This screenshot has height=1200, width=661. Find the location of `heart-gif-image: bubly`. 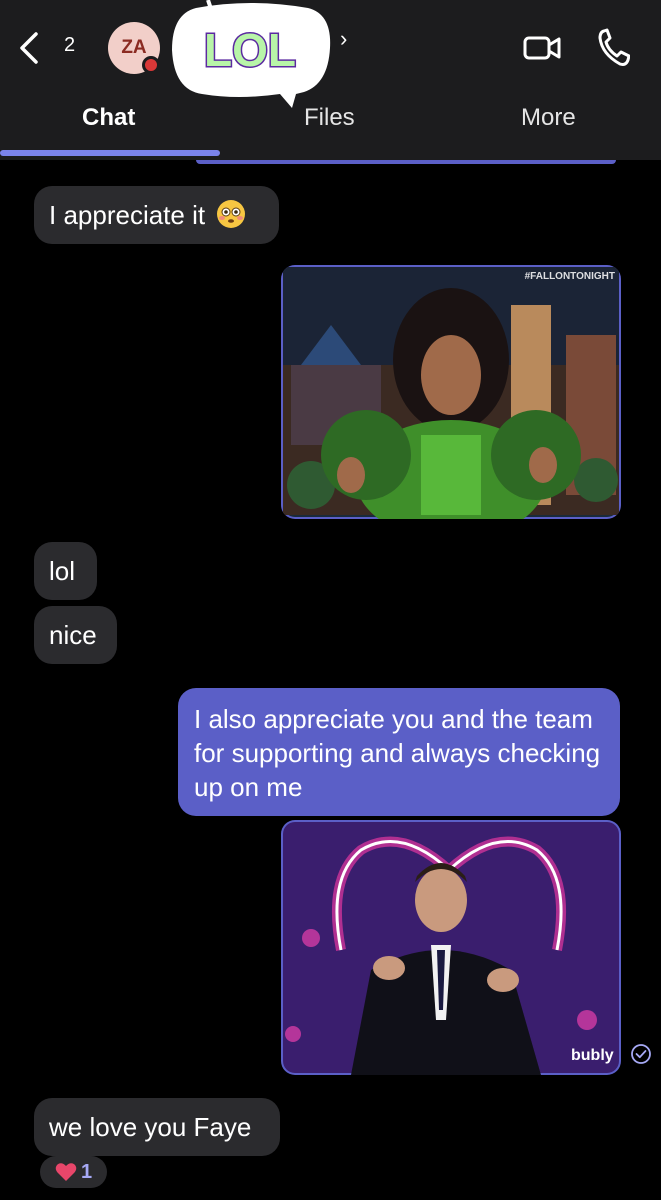

heart-gif-image: bubly is located at coordinates (451, 948).